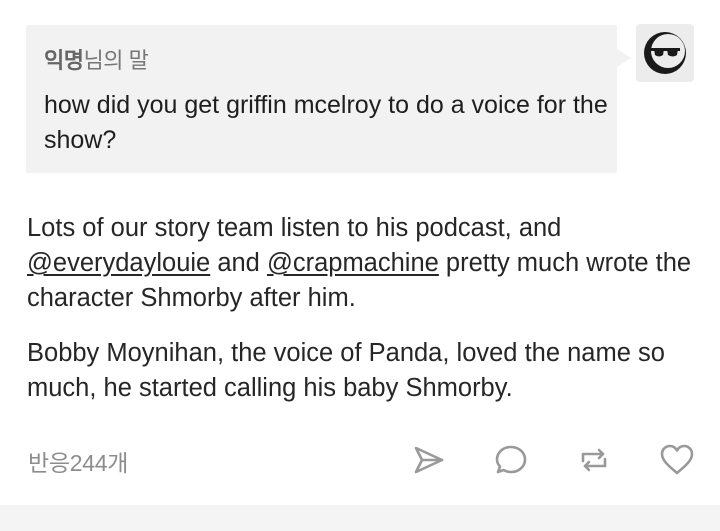  What do you see at coordinates (64, 60) in the screenshot?
I see `asker-name: 익명` at bounding box center [64, 60].